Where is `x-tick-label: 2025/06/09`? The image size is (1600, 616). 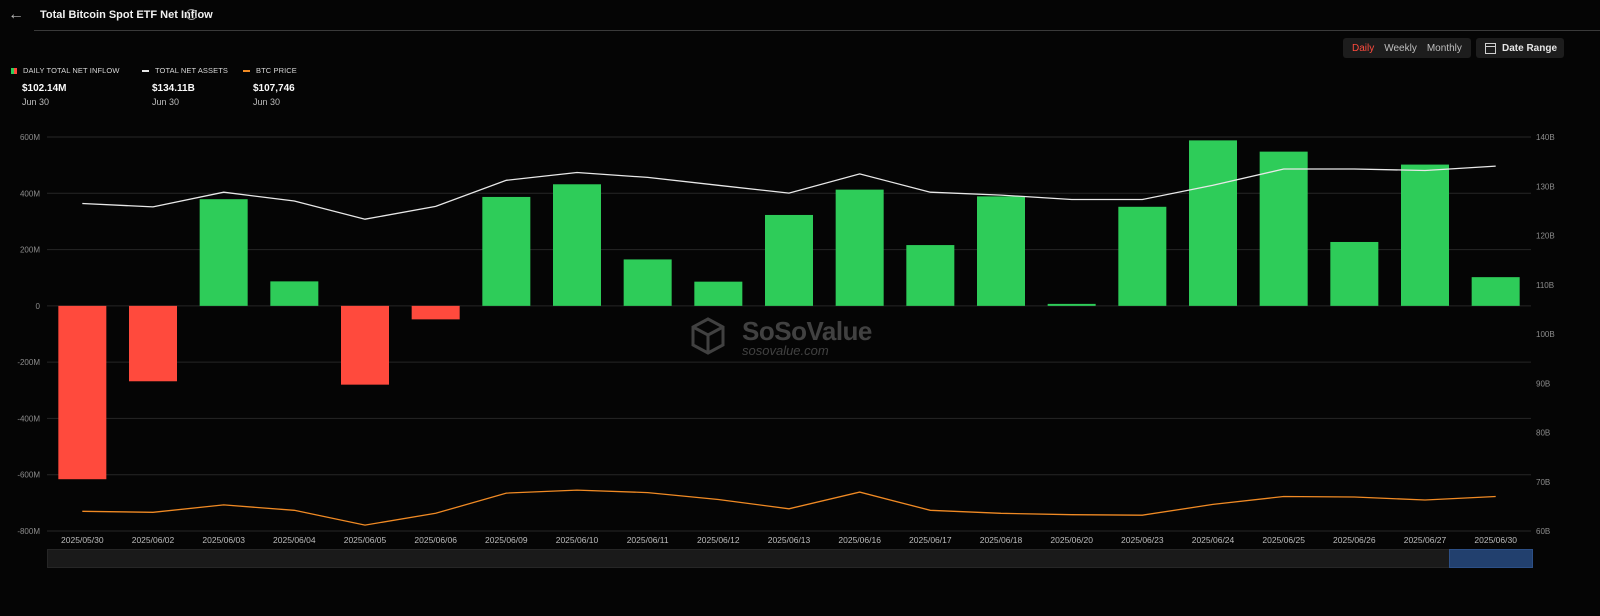
x-tick-label: 2025/06/09 is located at coordinates (506, 540).